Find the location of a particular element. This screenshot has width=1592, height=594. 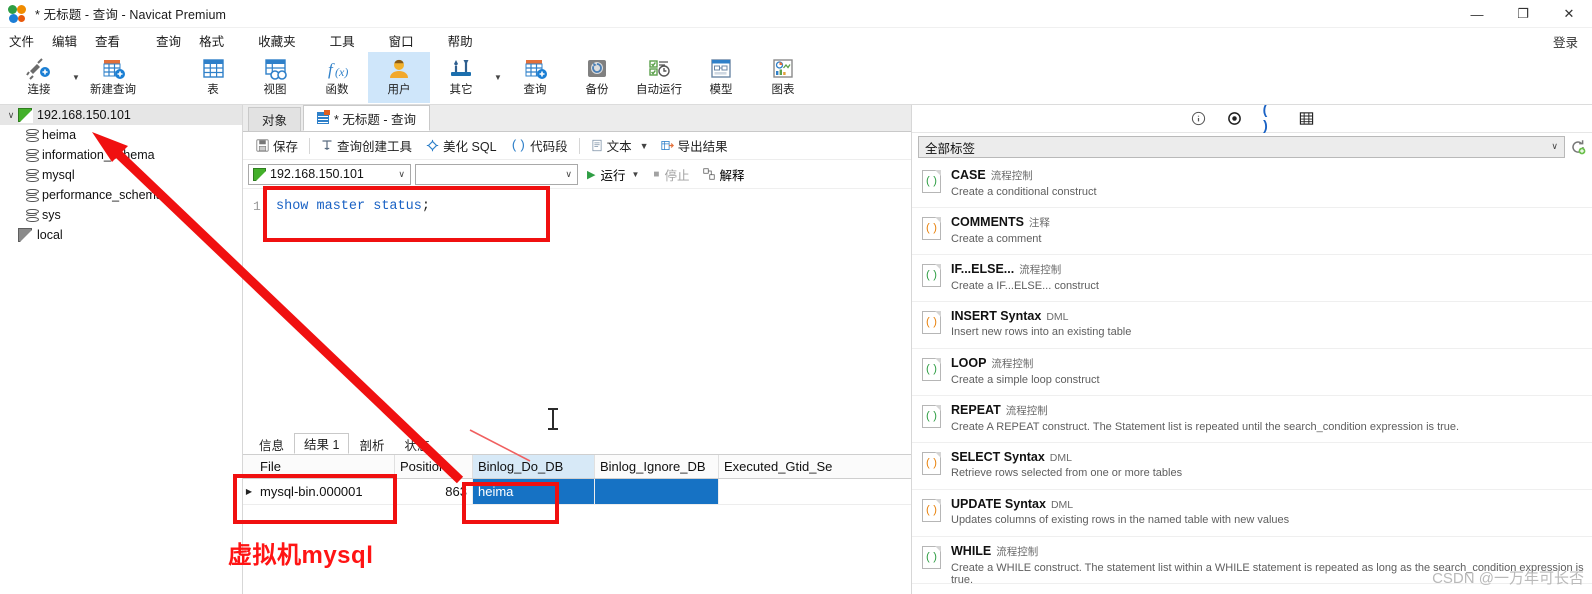

cell-binlog-ignore-db is located at coordinates (657, 491).